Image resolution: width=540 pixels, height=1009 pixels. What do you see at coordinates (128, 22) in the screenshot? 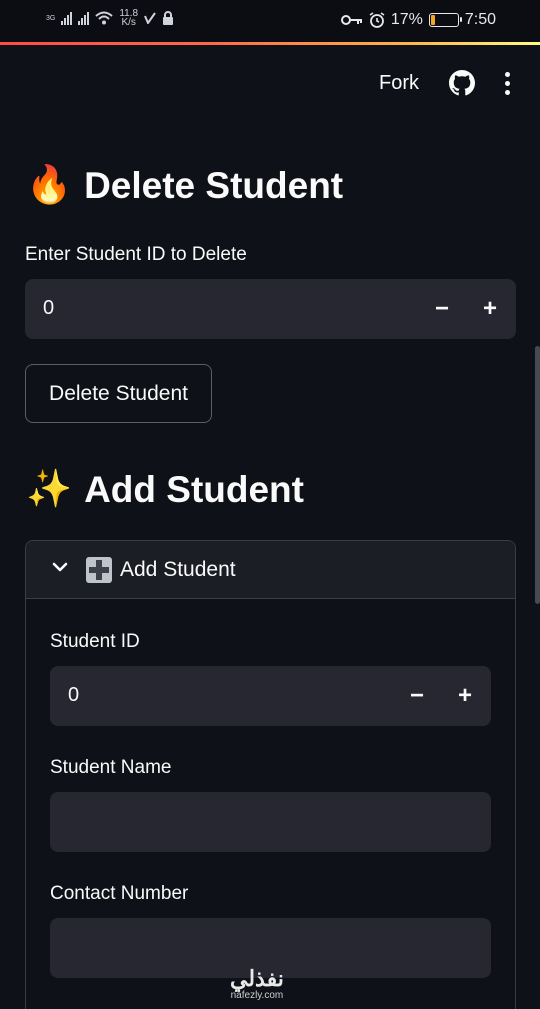
I see `speed-unit: K/s` at bounding box center [128, 22].